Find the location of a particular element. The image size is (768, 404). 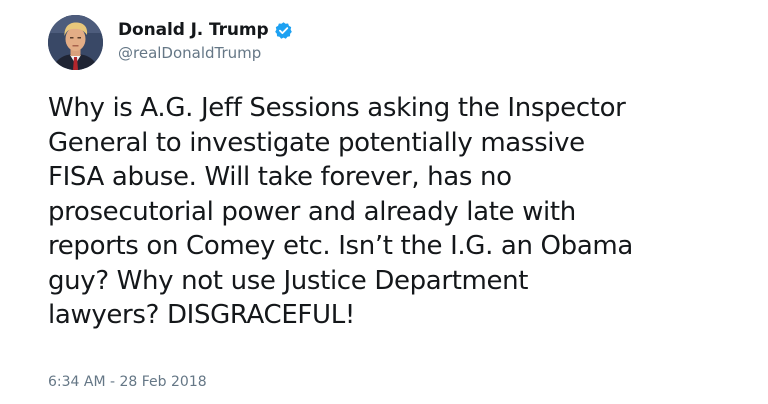

avatar-image is located at coordinates (75, 42).